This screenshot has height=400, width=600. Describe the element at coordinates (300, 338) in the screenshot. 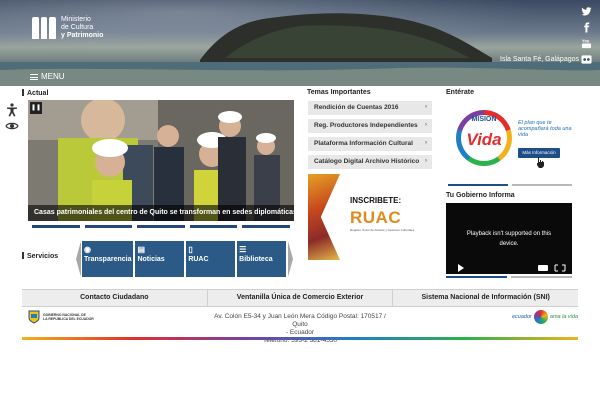

I see `footer-color-bar` at that location.